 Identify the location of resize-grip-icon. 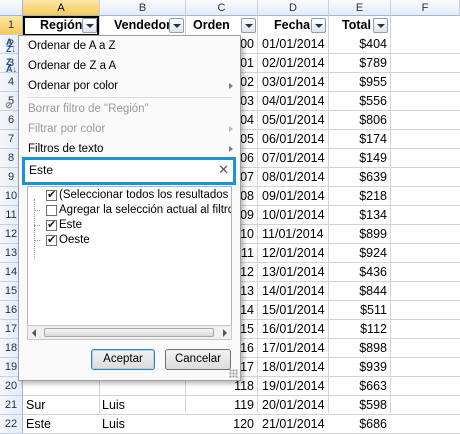
(233, 373).